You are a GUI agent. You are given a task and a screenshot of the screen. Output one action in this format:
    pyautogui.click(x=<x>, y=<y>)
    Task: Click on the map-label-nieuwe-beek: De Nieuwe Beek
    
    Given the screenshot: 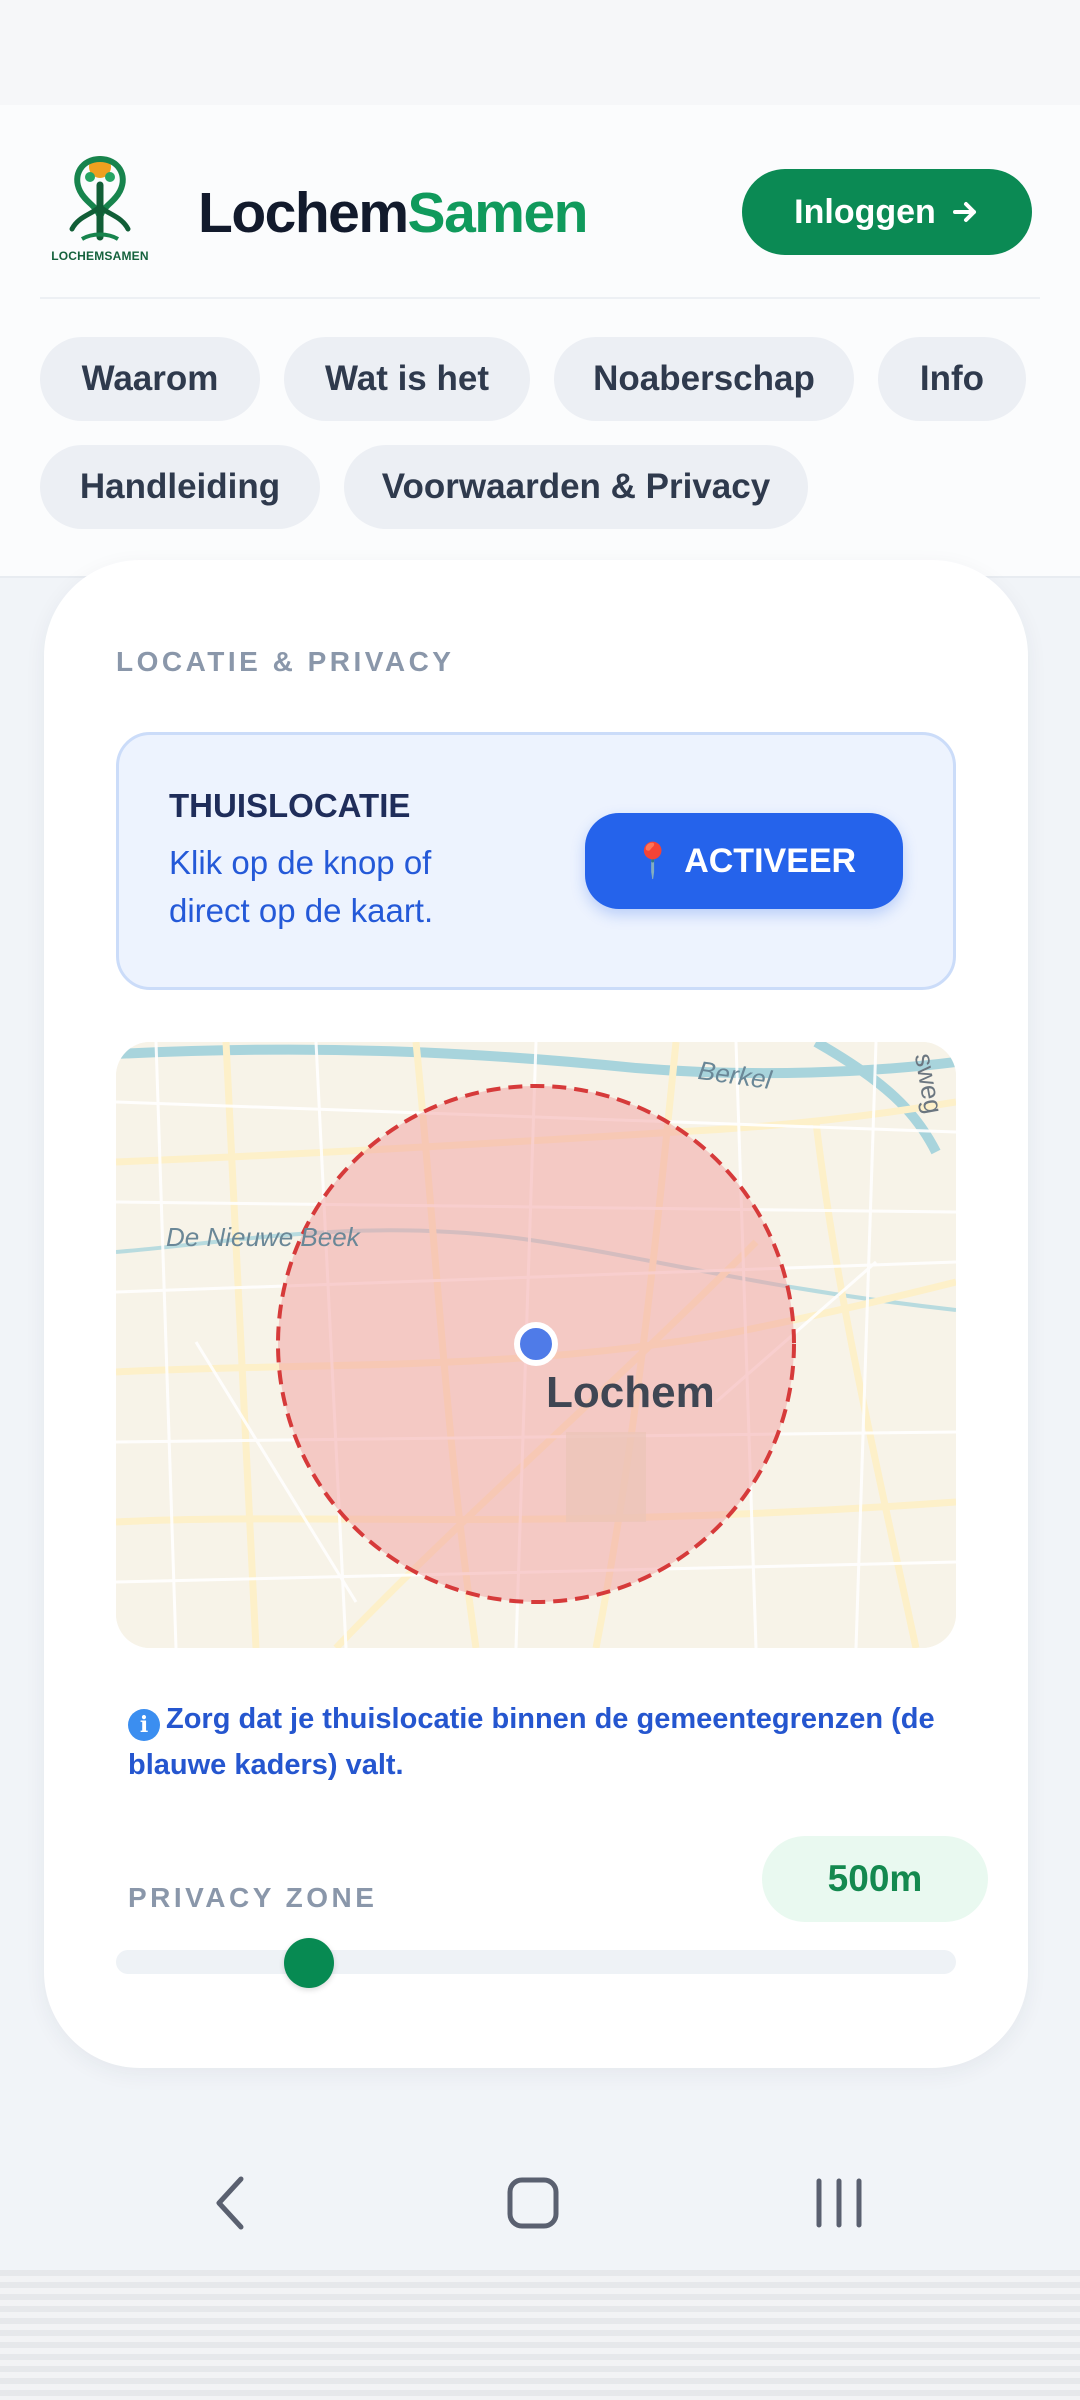 What is the action you would take?
    pyautogui.click(x=263, y=1237)
    